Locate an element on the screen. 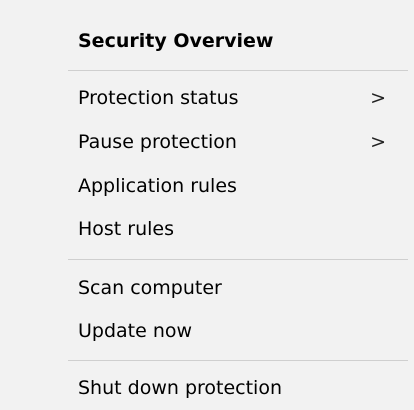  menu-item-label: Update now is located at coordinates (135, 331).